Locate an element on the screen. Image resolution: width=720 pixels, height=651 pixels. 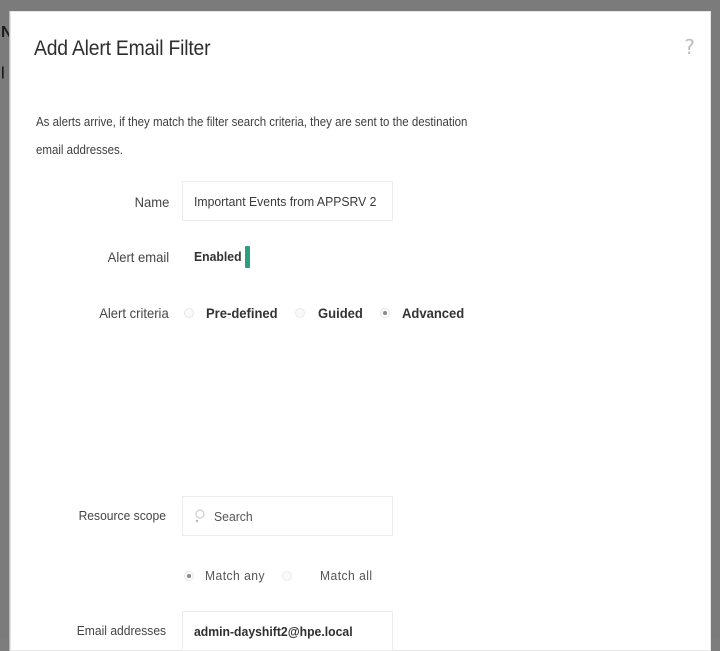
alert-criteria-label: Alert criteria is located at coordinates (134, 313).